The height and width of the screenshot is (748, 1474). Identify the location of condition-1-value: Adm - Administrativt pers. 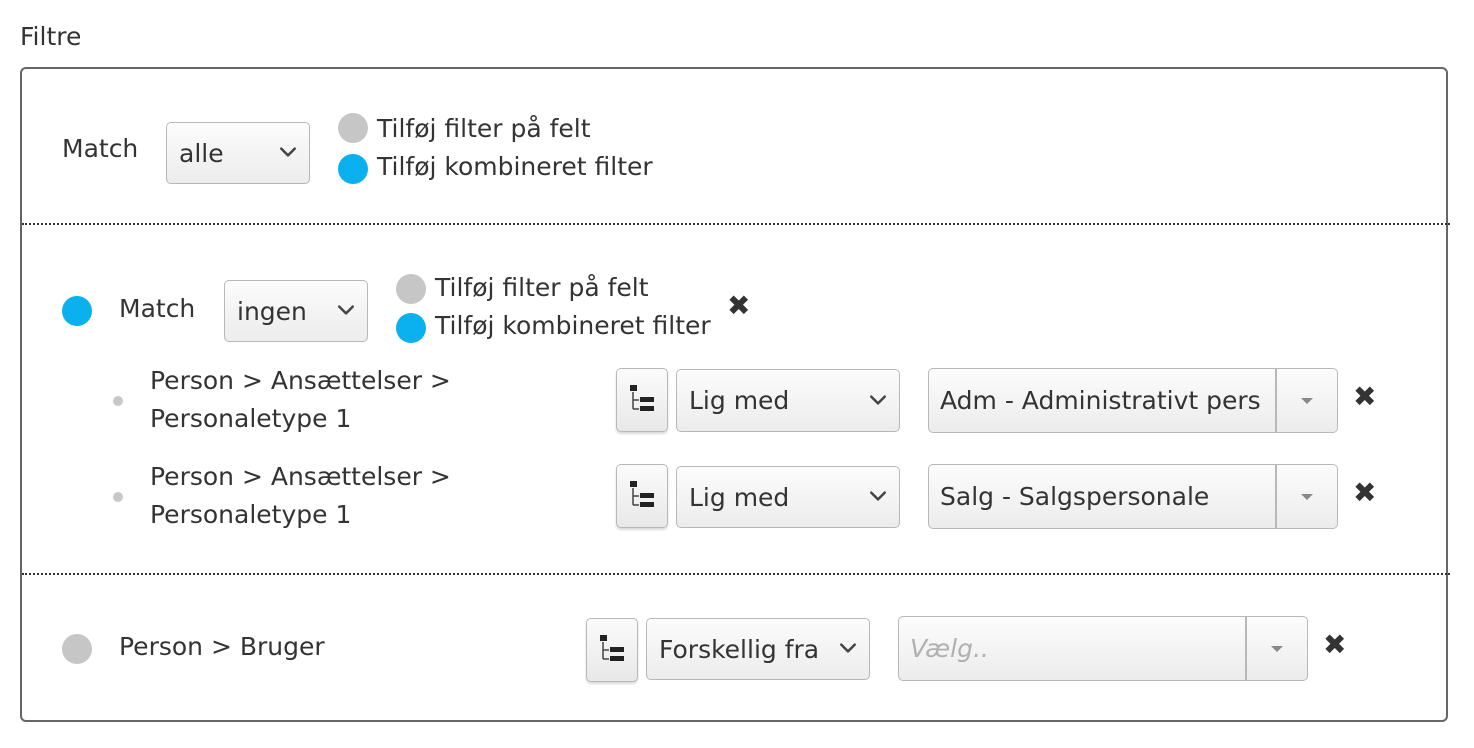
(1100, 400).